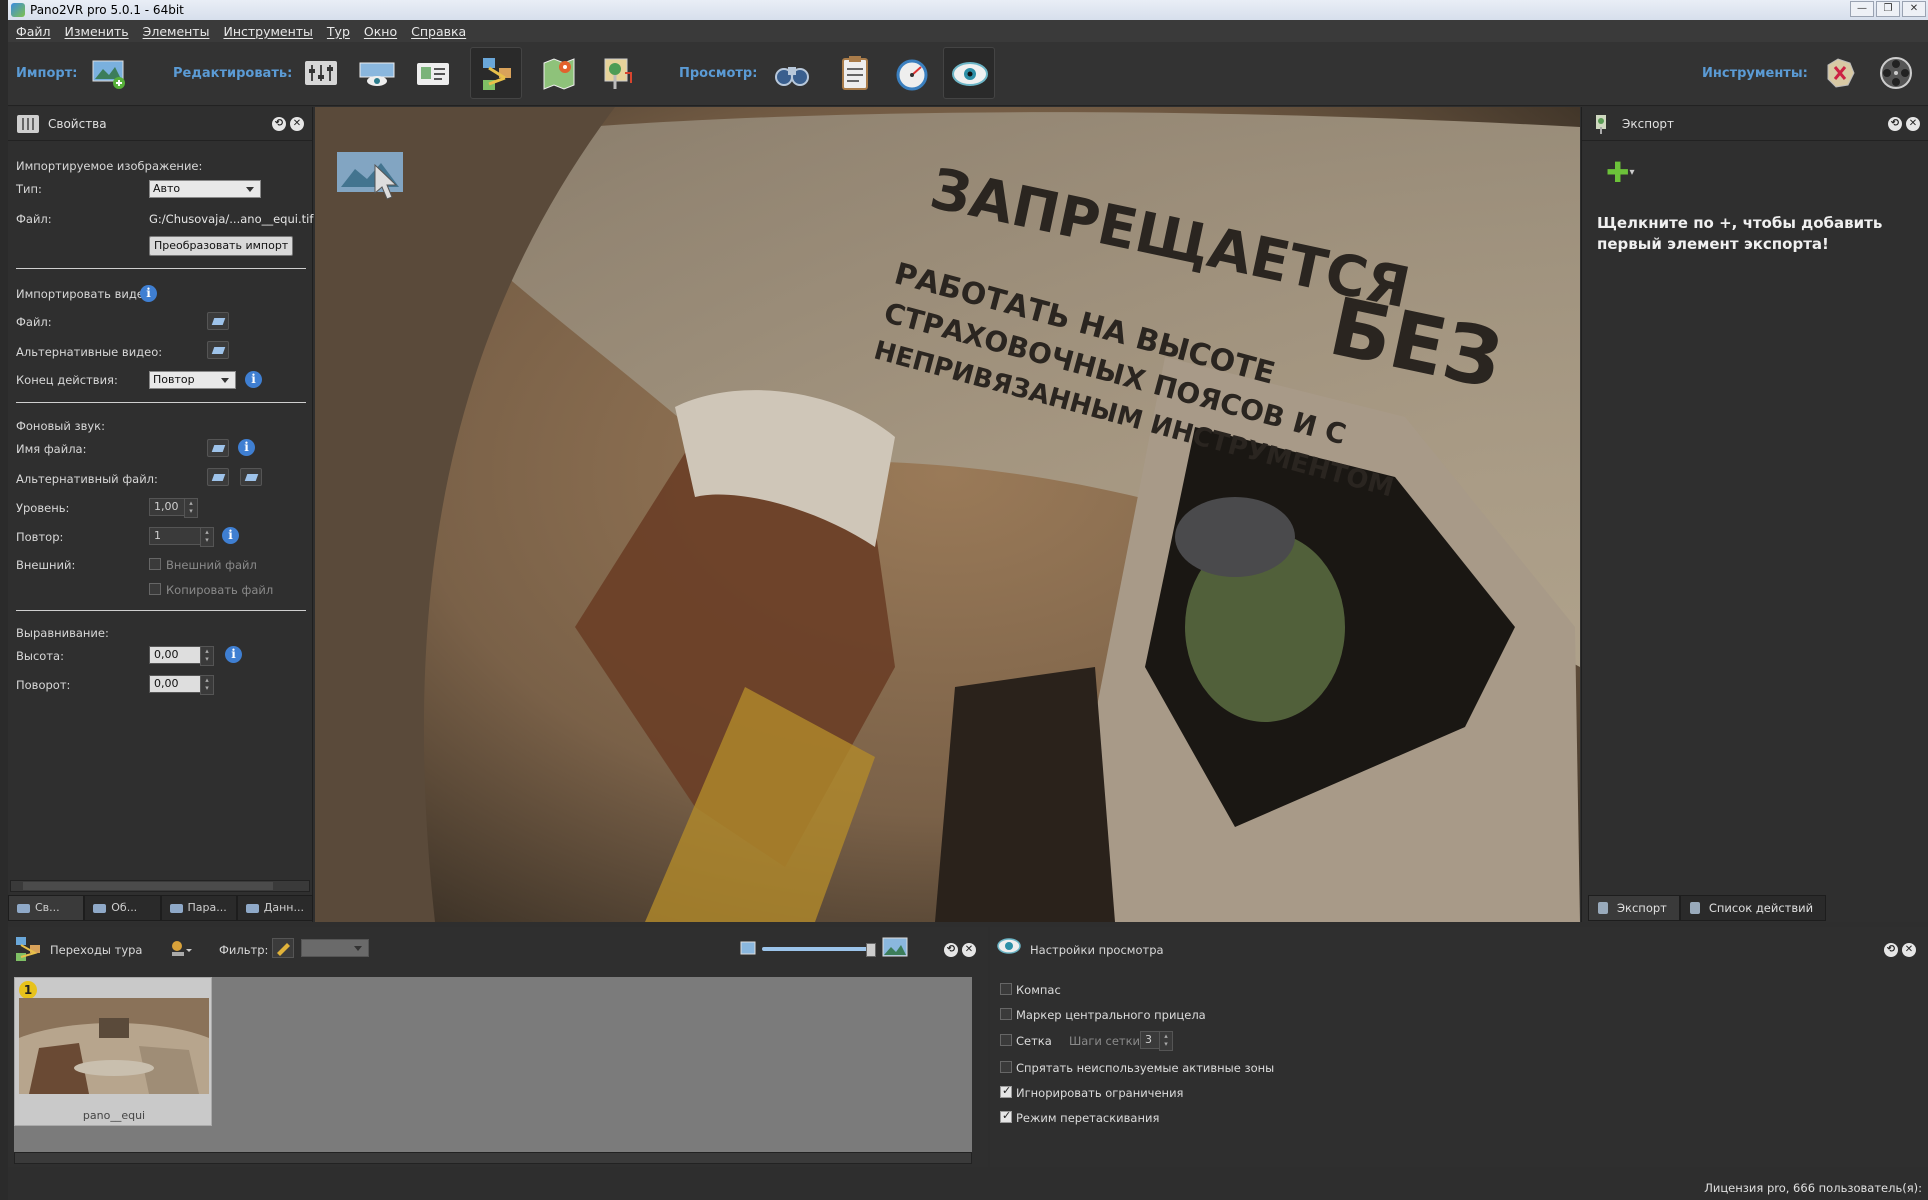 This screenshot has width=1928, height=1200. I want to click on convert-import-button: Преобразовать импорт, so click(221, 246).